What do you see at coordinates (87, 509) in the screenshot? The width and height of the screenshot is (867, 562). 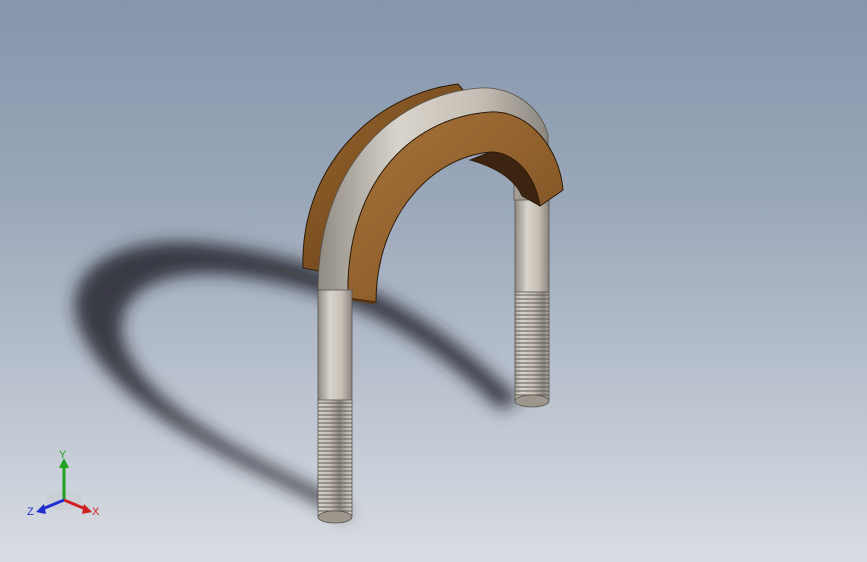 I see `x-axis-arrow` at bounding box center [87, 509].